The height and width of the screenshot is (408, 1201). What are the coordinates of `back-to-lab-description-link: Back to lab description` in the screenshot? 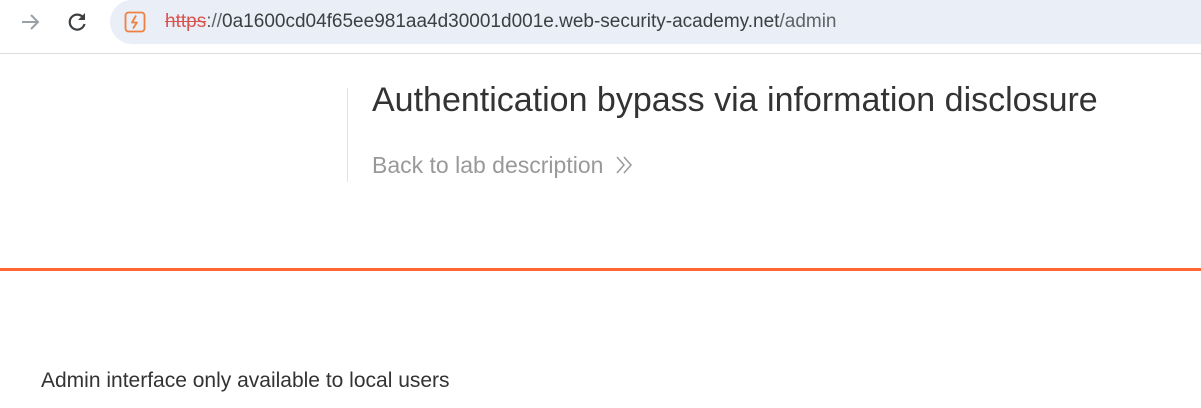 It's located at (503, 165).